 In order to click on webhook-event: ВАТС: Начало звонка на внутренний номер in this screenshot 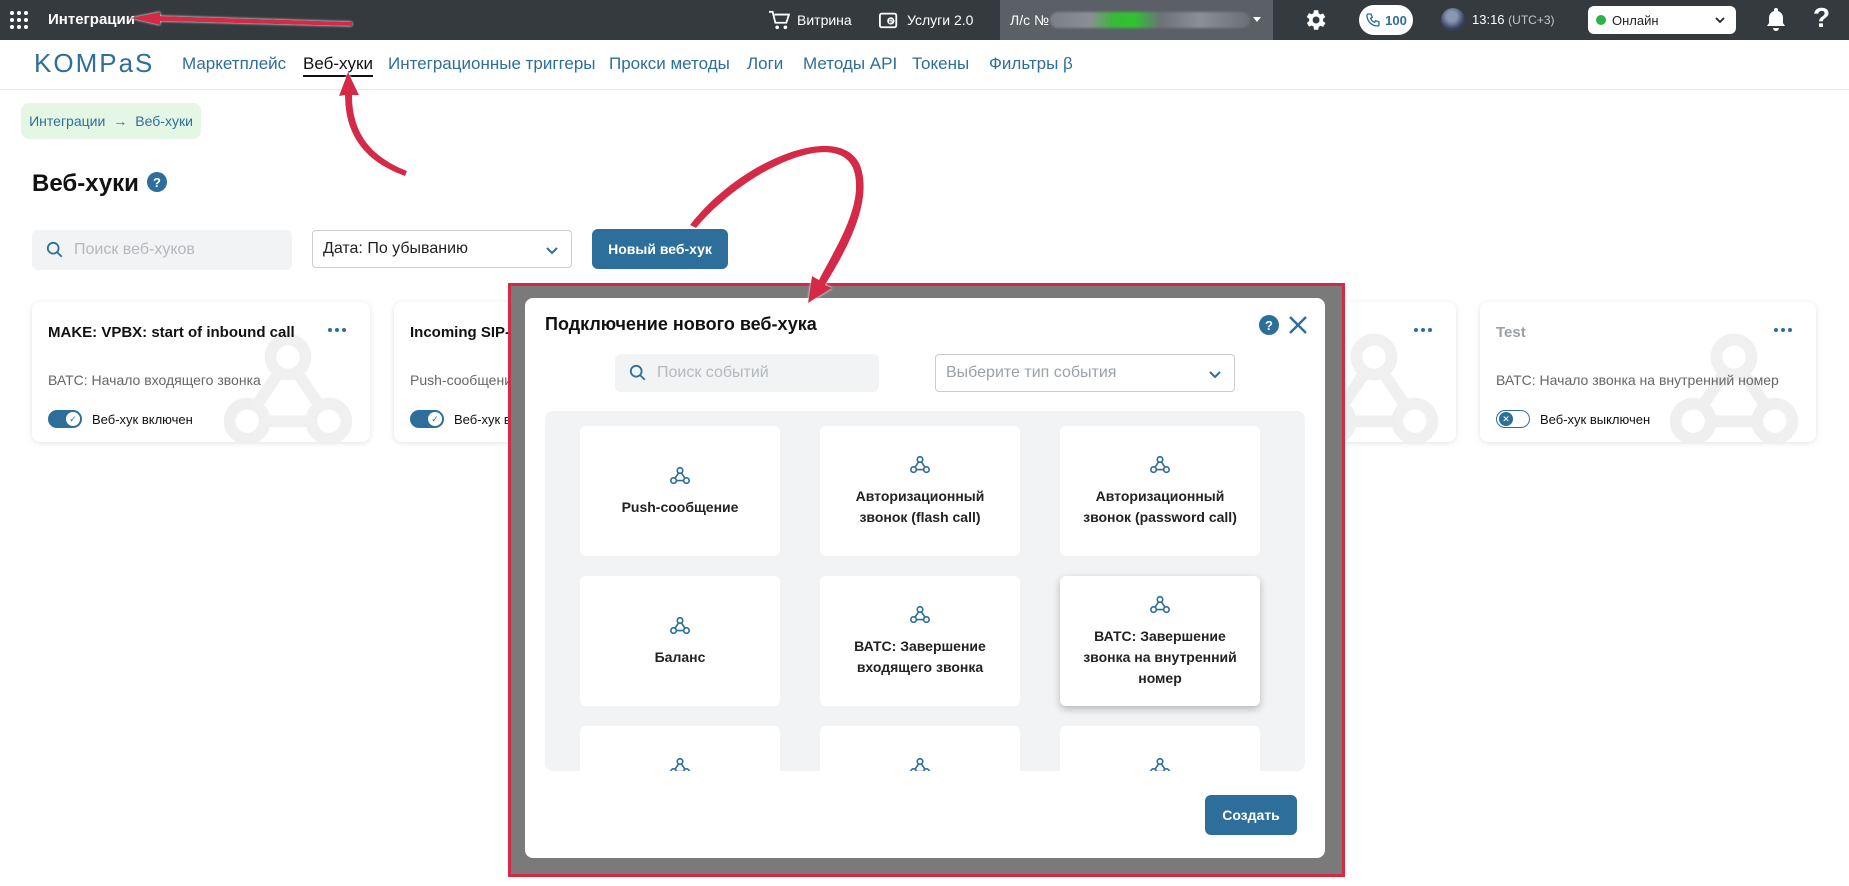, I will do `click(1637, 380)`.